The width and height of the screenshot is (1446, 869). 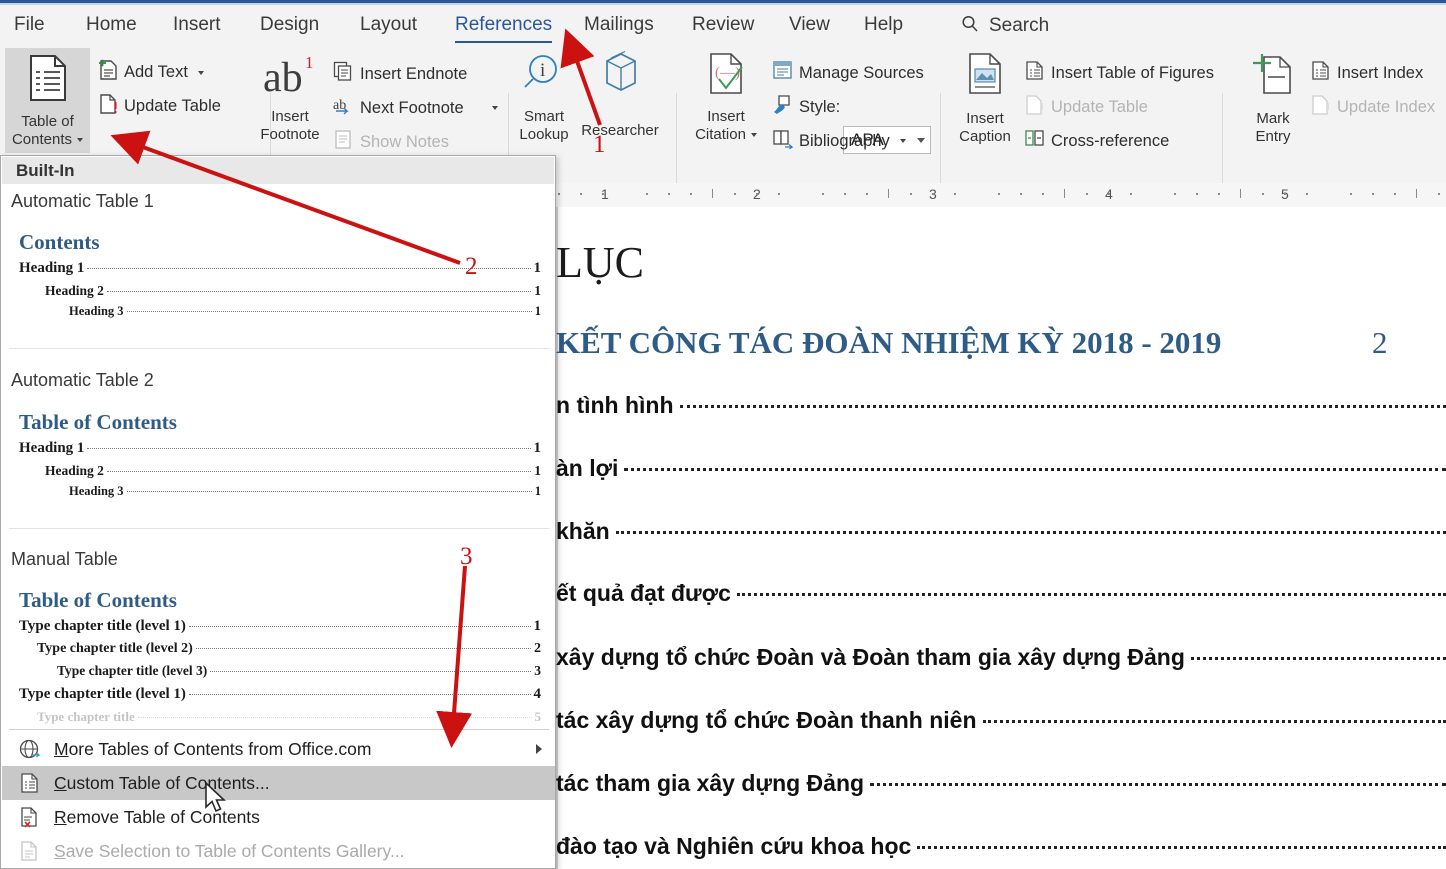 I want to click on tab-references-label: References, so click(x=504, y=24).